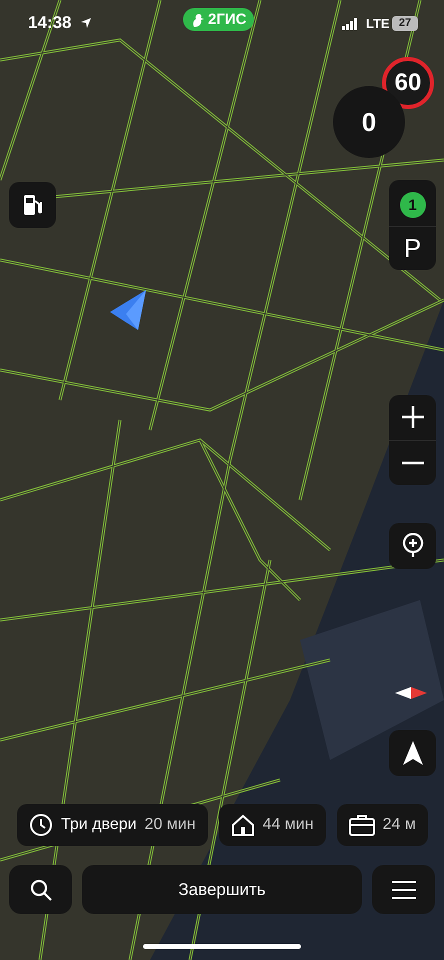 The width and height of the screenshot is (444, 960). I want to click on navigation-mode-button, so click(412, 753).